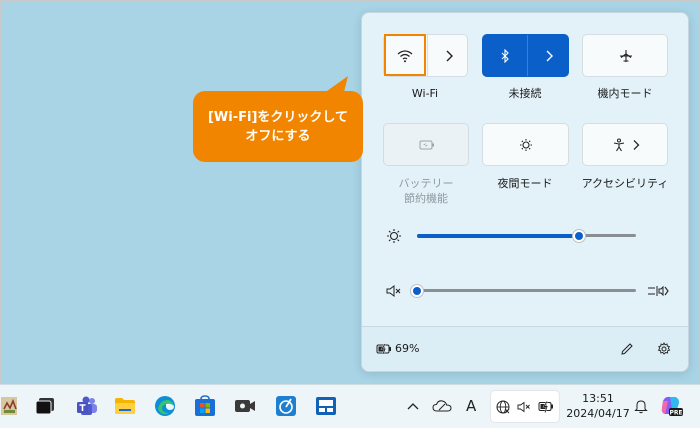 The height and width of the screenshot is (428, 700). Describe the element at coordinates (598, 398) in the screenshot. I see `clock-time: 13:51` at that location.